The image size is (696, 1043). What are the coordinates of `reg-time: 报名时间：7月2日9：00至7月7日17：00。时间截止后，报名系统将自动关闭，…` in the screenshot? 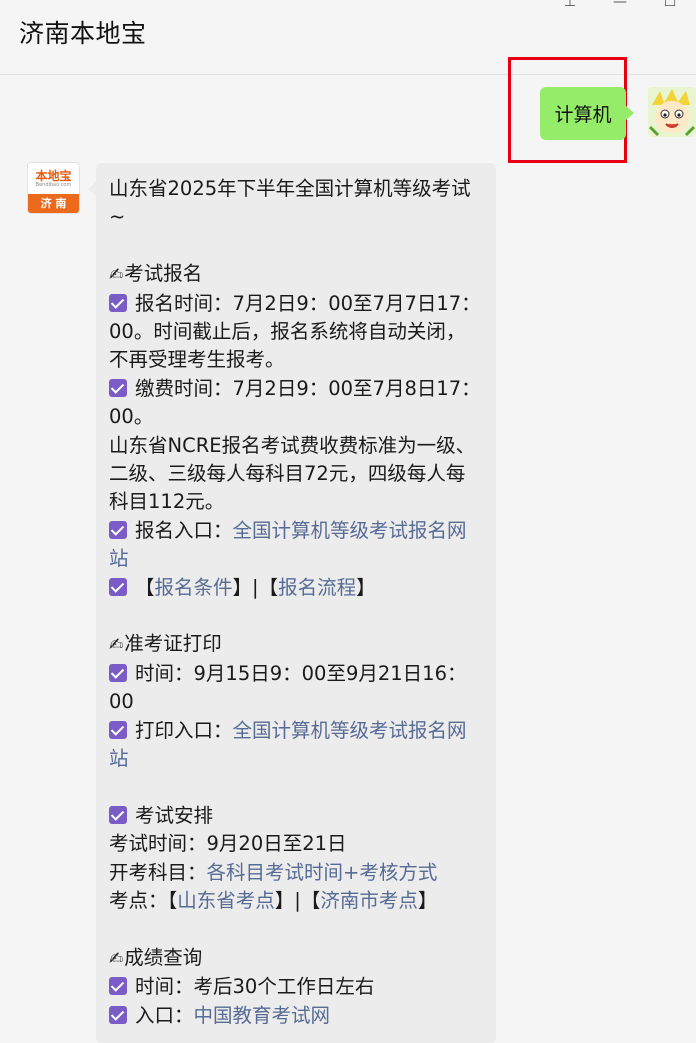 It's located at (295, 331).